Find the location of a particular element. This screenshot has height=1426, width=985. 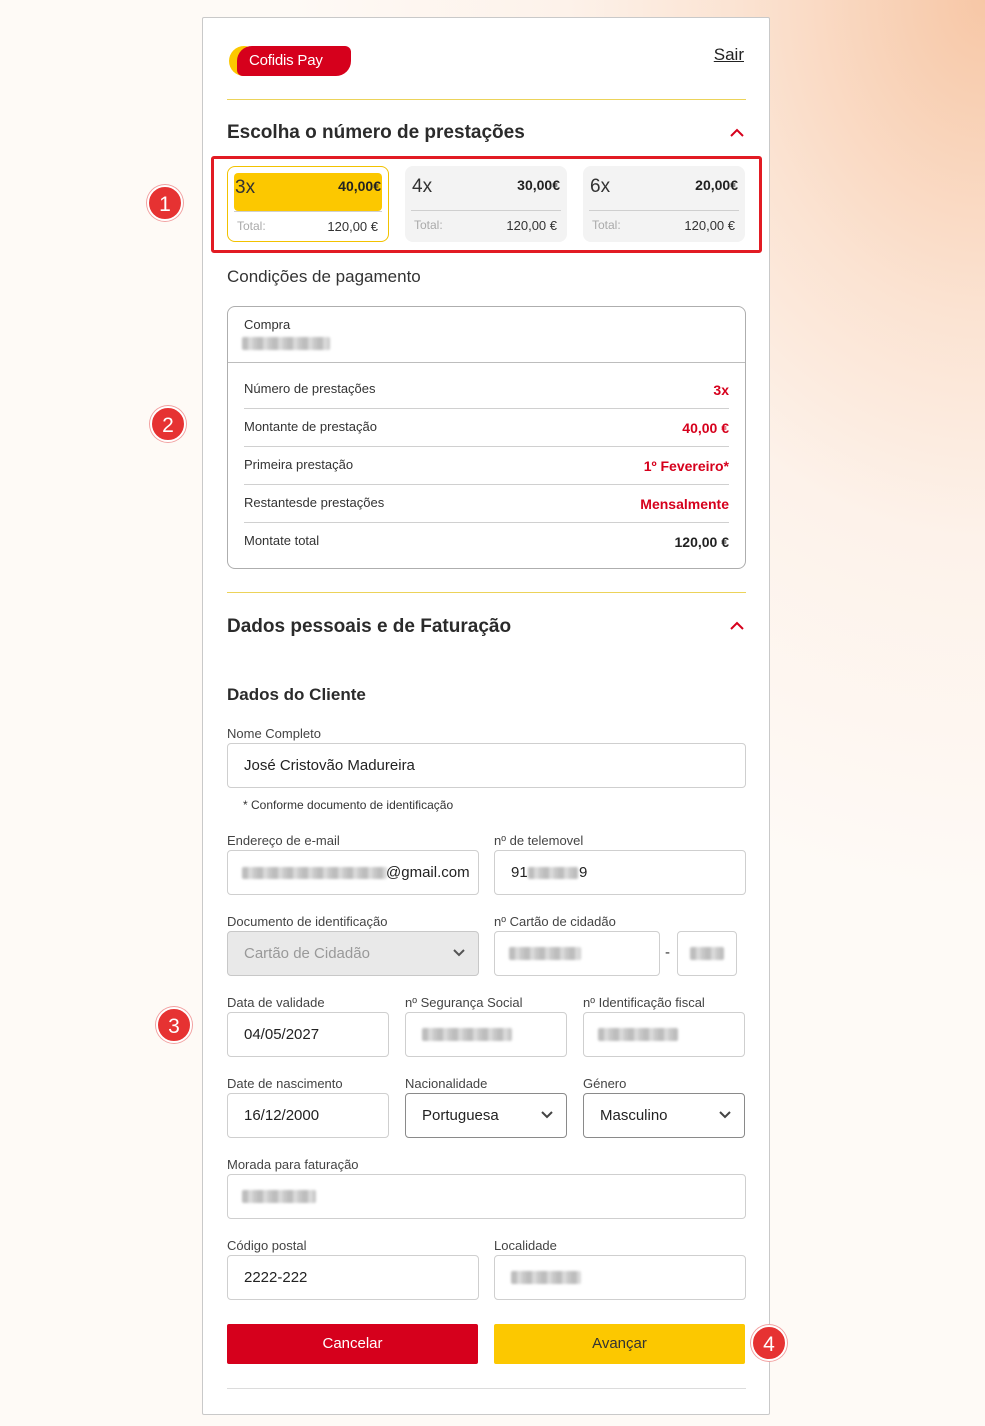

logo-text: Cofidis Pay is located at coordinates (294, 61).